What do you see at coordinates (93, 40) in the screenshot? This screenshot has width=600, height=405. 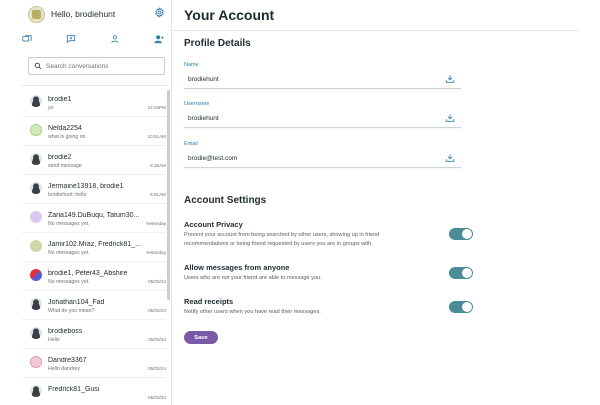 I see `sidebar-icon-tabs` at bounding box center [93, 40].